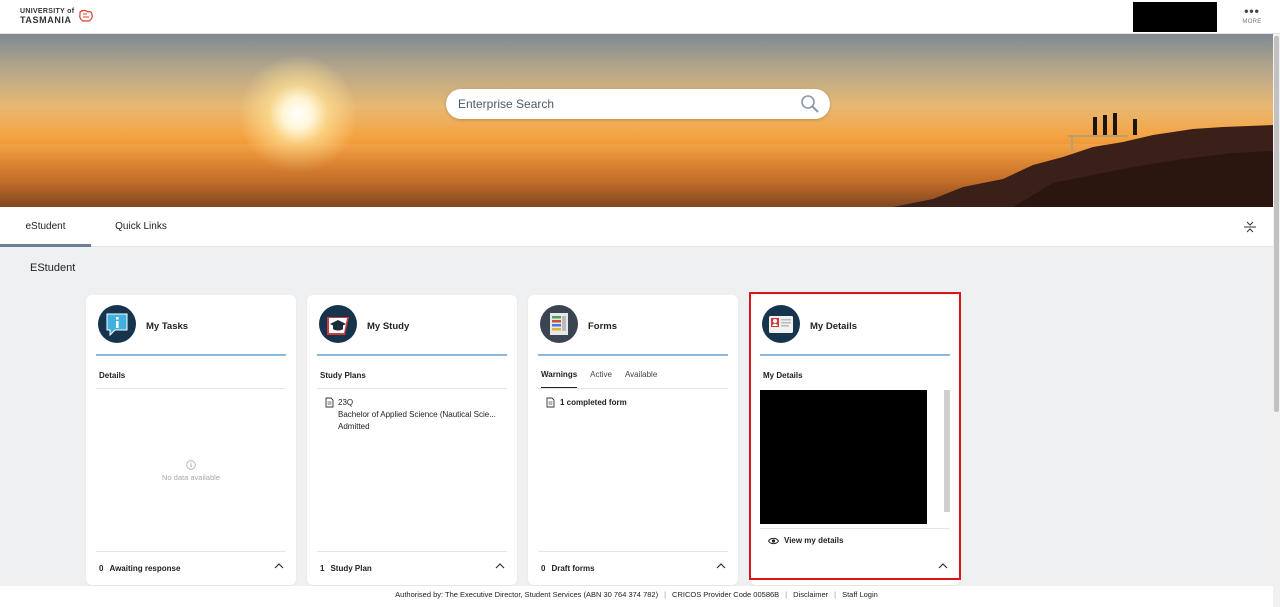 The image size is (1280, 607). I want to click on footer-count: 1, so click(322, 568).